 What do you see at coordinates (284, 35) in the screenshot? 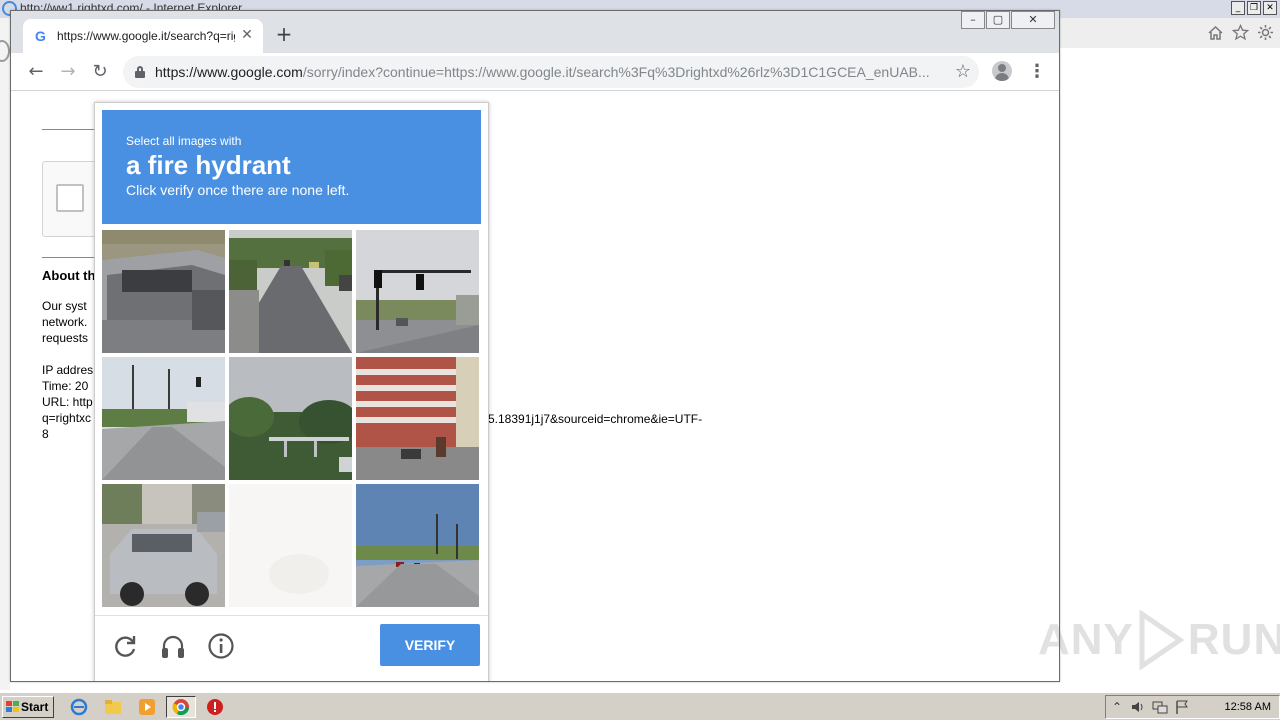
I see `new-tab-button: +` at bounding box center [284, 35].